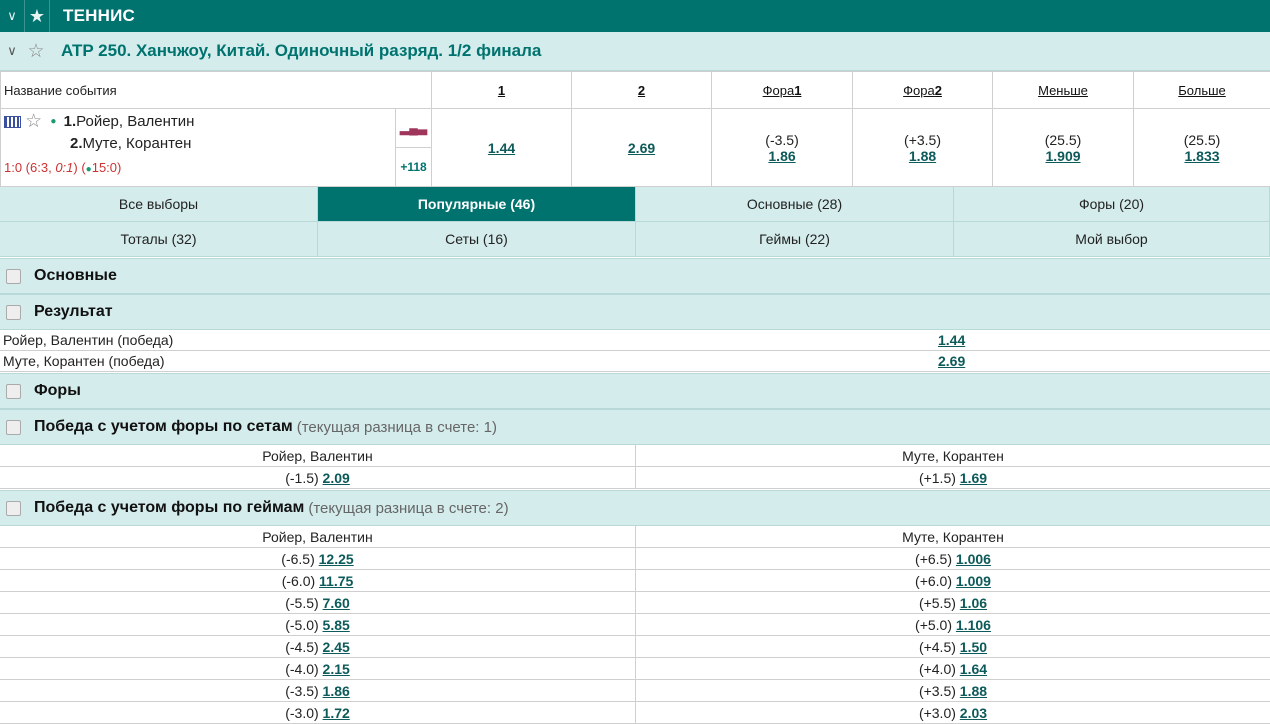 The height and width of the screenshot is (724, 1270). Describe the element at coordinates (635, 16) in the screenshot. I see `sport-header: ∨ ★ ТЕННИС` at that location.